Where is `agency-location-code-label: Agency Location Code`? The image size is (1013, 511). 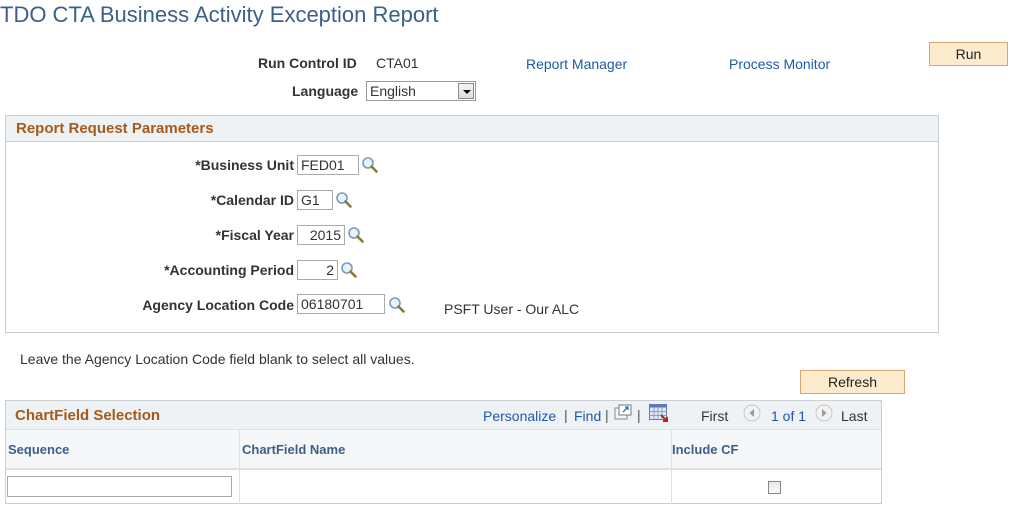
agency-location-code-label: Agency Location Code is located at coordinates (218, 305).